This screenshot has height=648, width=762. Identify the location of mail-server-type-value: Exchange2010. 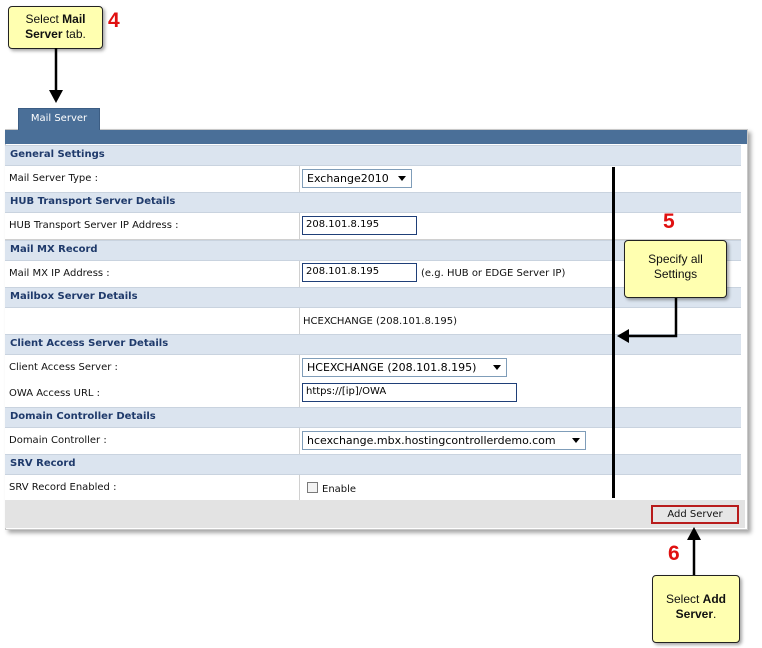
(348, 178).